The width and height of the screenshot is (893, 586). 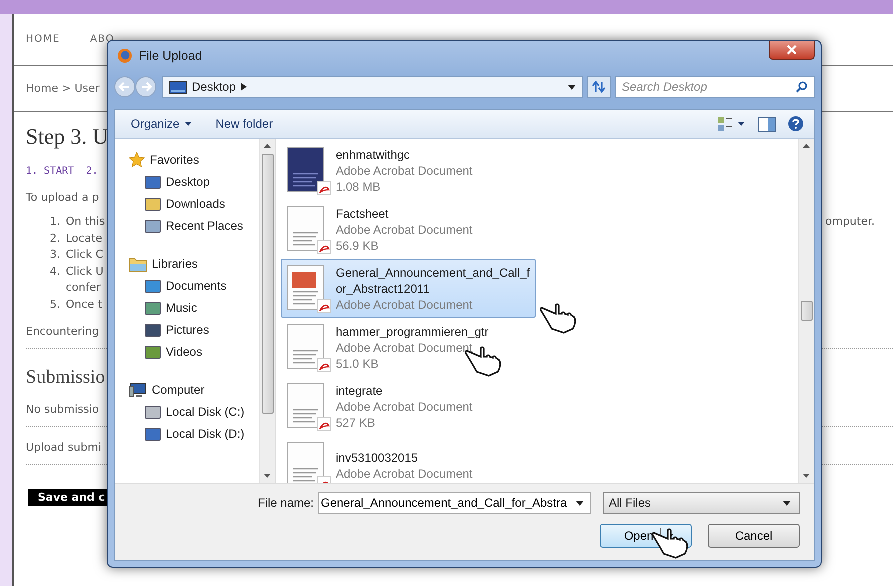 I want to click on list-text: Click U, so click(x=85, y=272).